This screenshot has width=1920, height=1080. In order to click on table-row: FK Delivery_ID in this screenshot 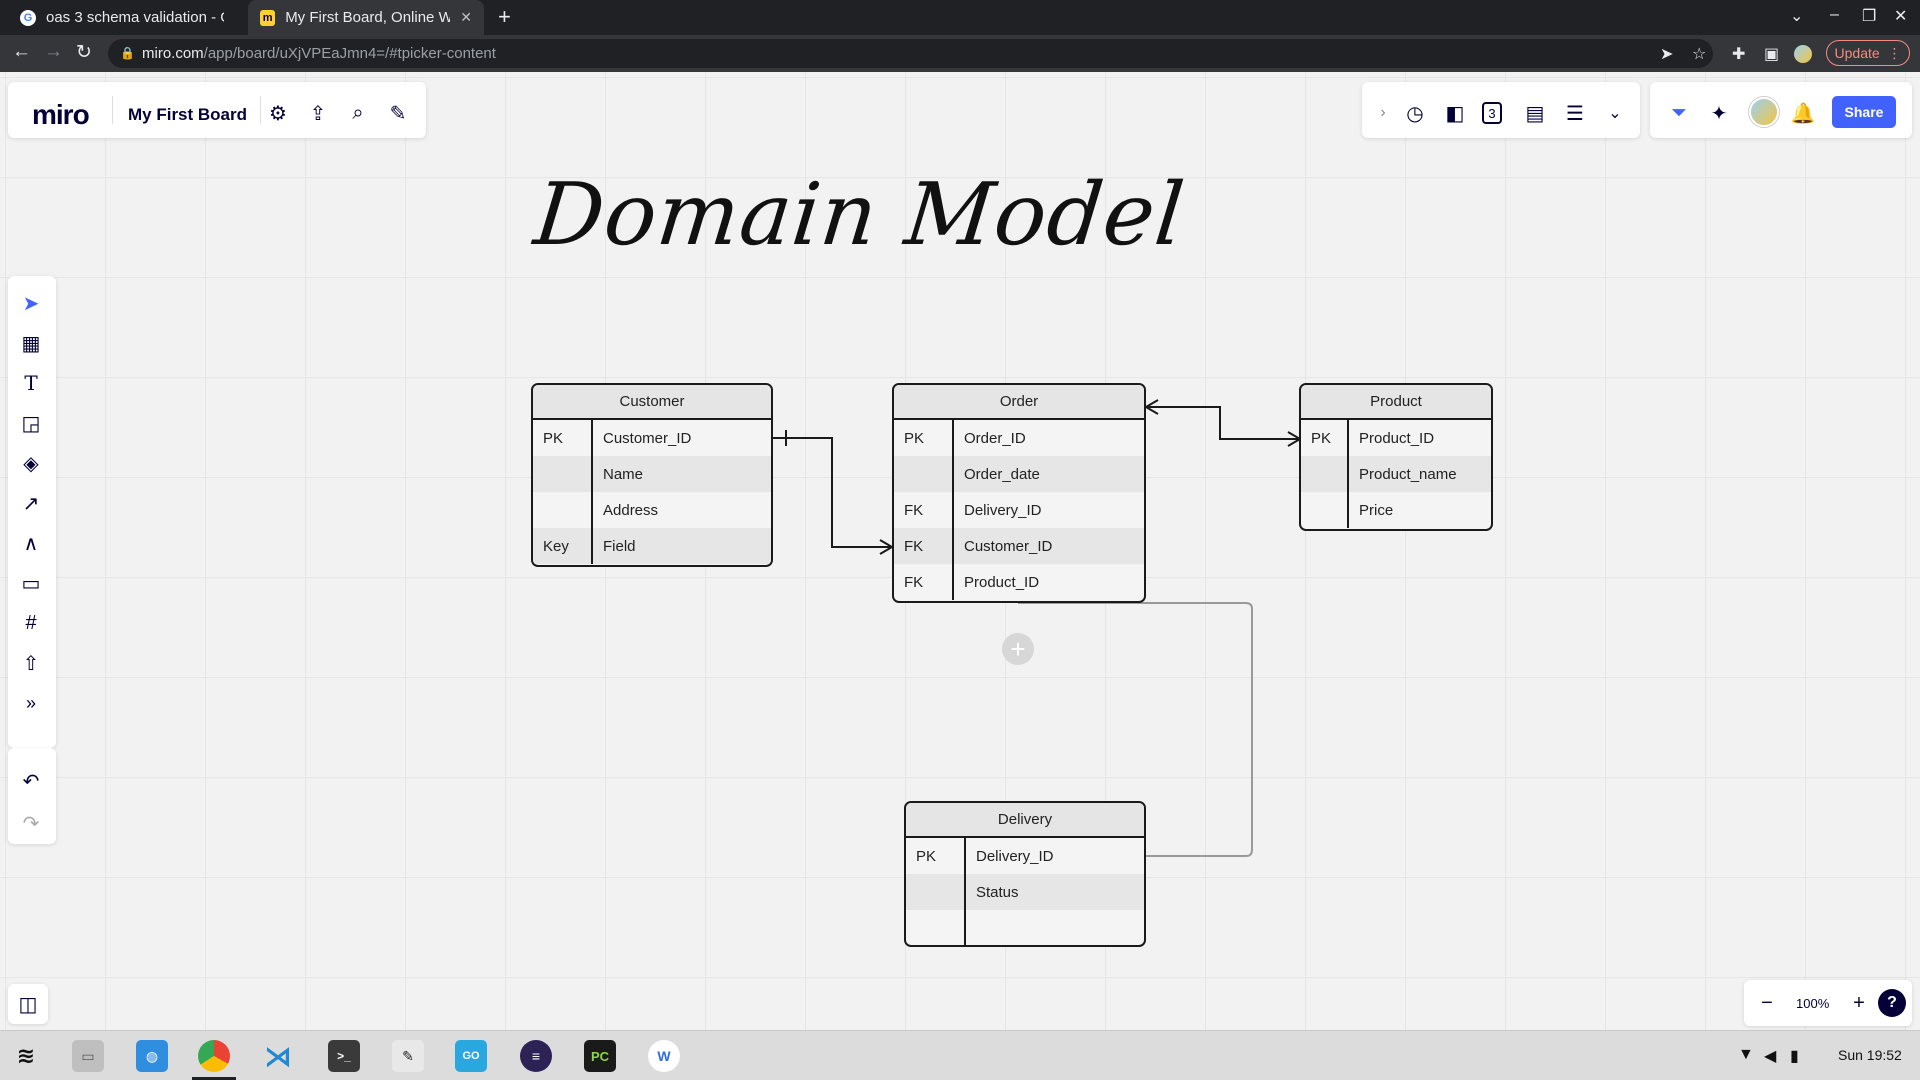, I will do `click(1019, 510)`.